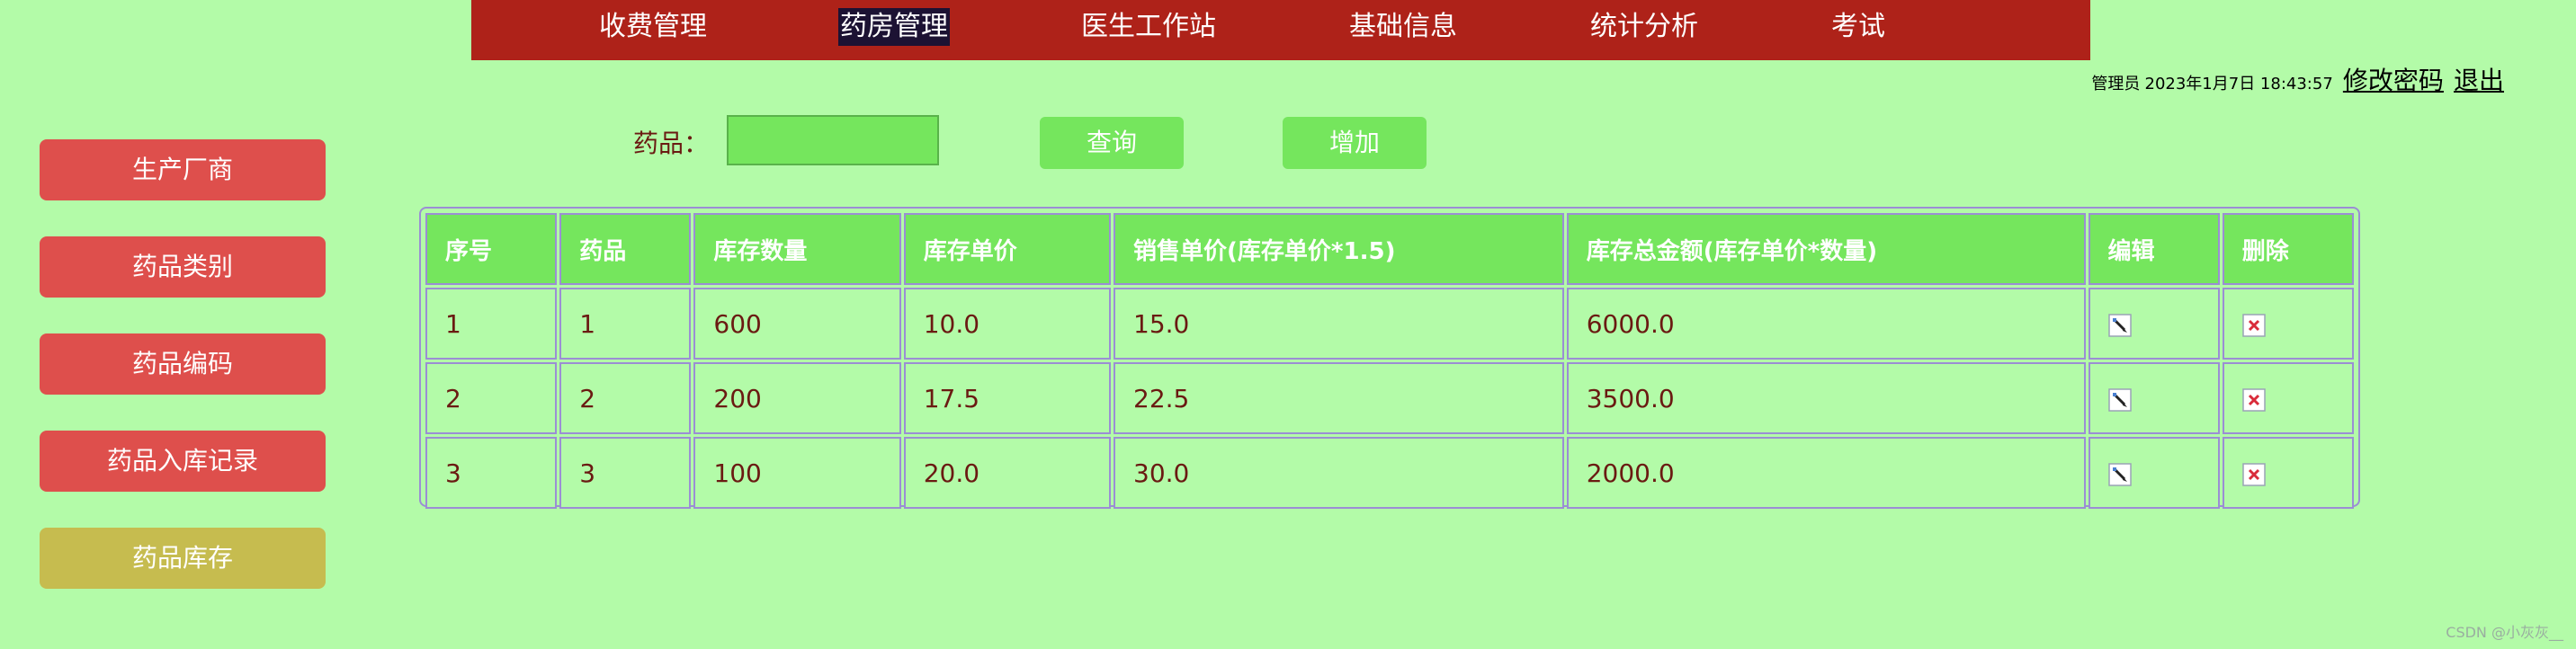 The width and height of the screenshot is (2576, 649). What do you see at coordinates (1008, 398) in the screenshot?
I see `cell-stock-unit-price: 17.5` at bounding box center [1008, 398].